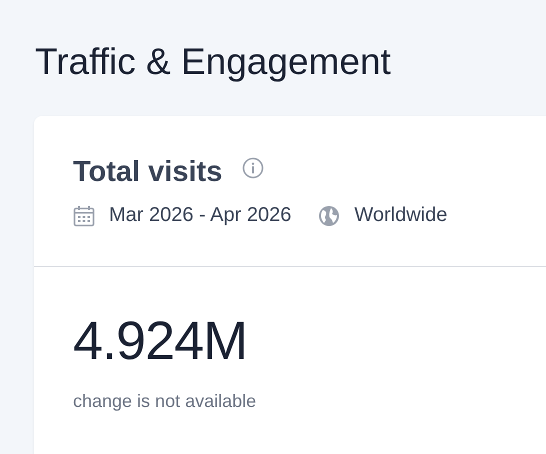 This screenshot has height=454, width=546. Describe the element at coordinates (213, 62) in the screenshot. I see `page-title: Traffic & Engagement` at that location.